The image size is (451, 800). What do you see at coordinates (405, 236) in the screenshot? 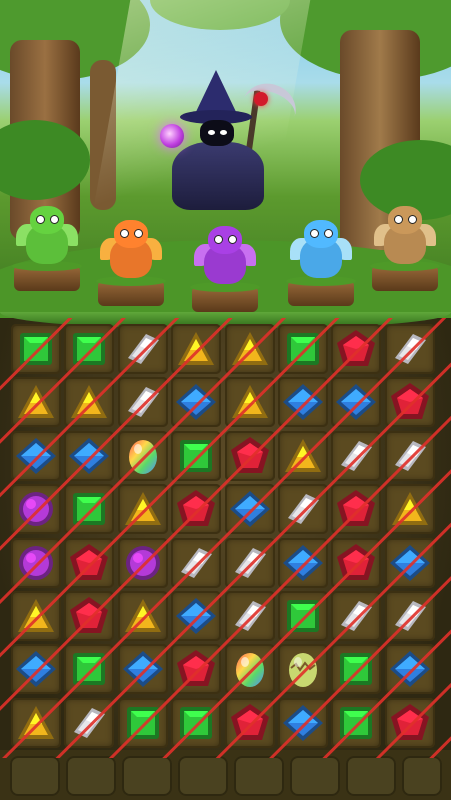
I see `brown-dragon` at bounding box center [405, 236].